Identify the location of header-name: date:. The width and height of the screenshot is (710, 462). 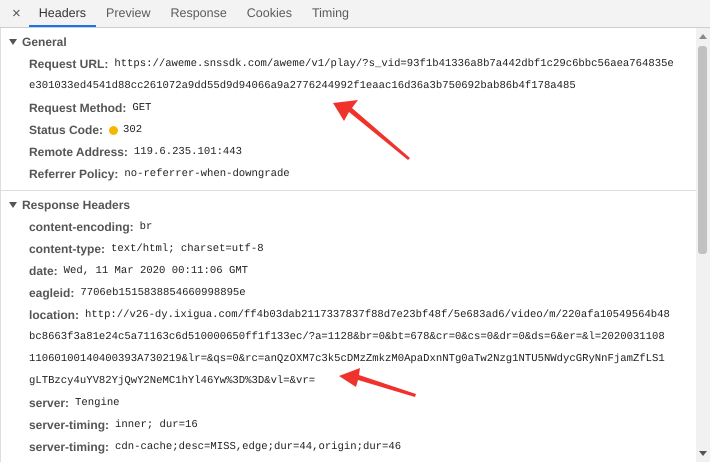
(43, 271).